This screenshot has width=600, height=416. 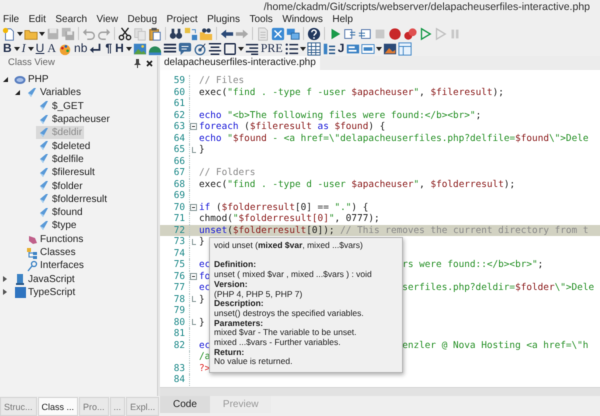 I want to click on form-icon, so click(x=353, y=49).